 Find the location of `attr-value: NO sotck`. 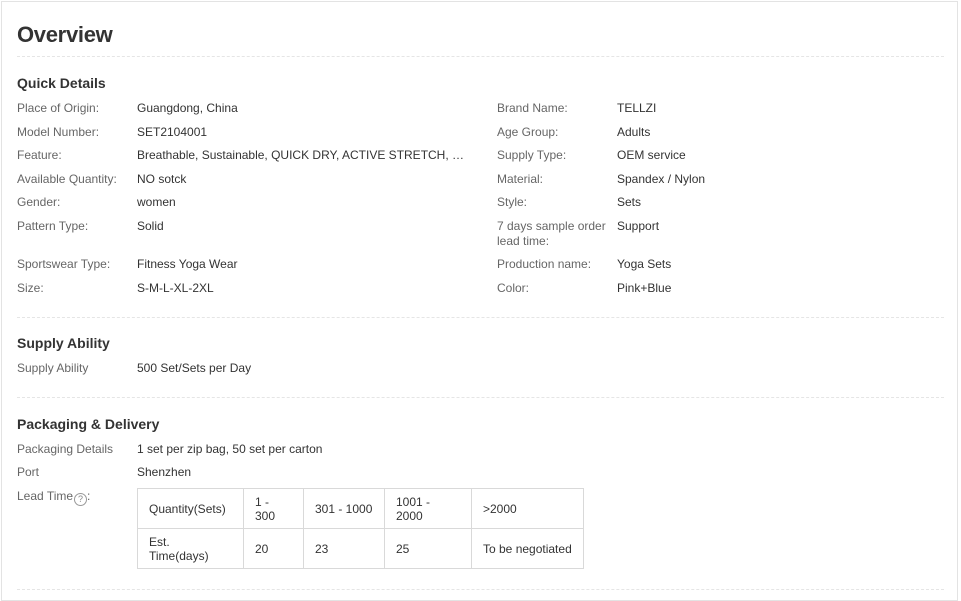

attr-value: NO sotck is located at coordinates (162, 179).